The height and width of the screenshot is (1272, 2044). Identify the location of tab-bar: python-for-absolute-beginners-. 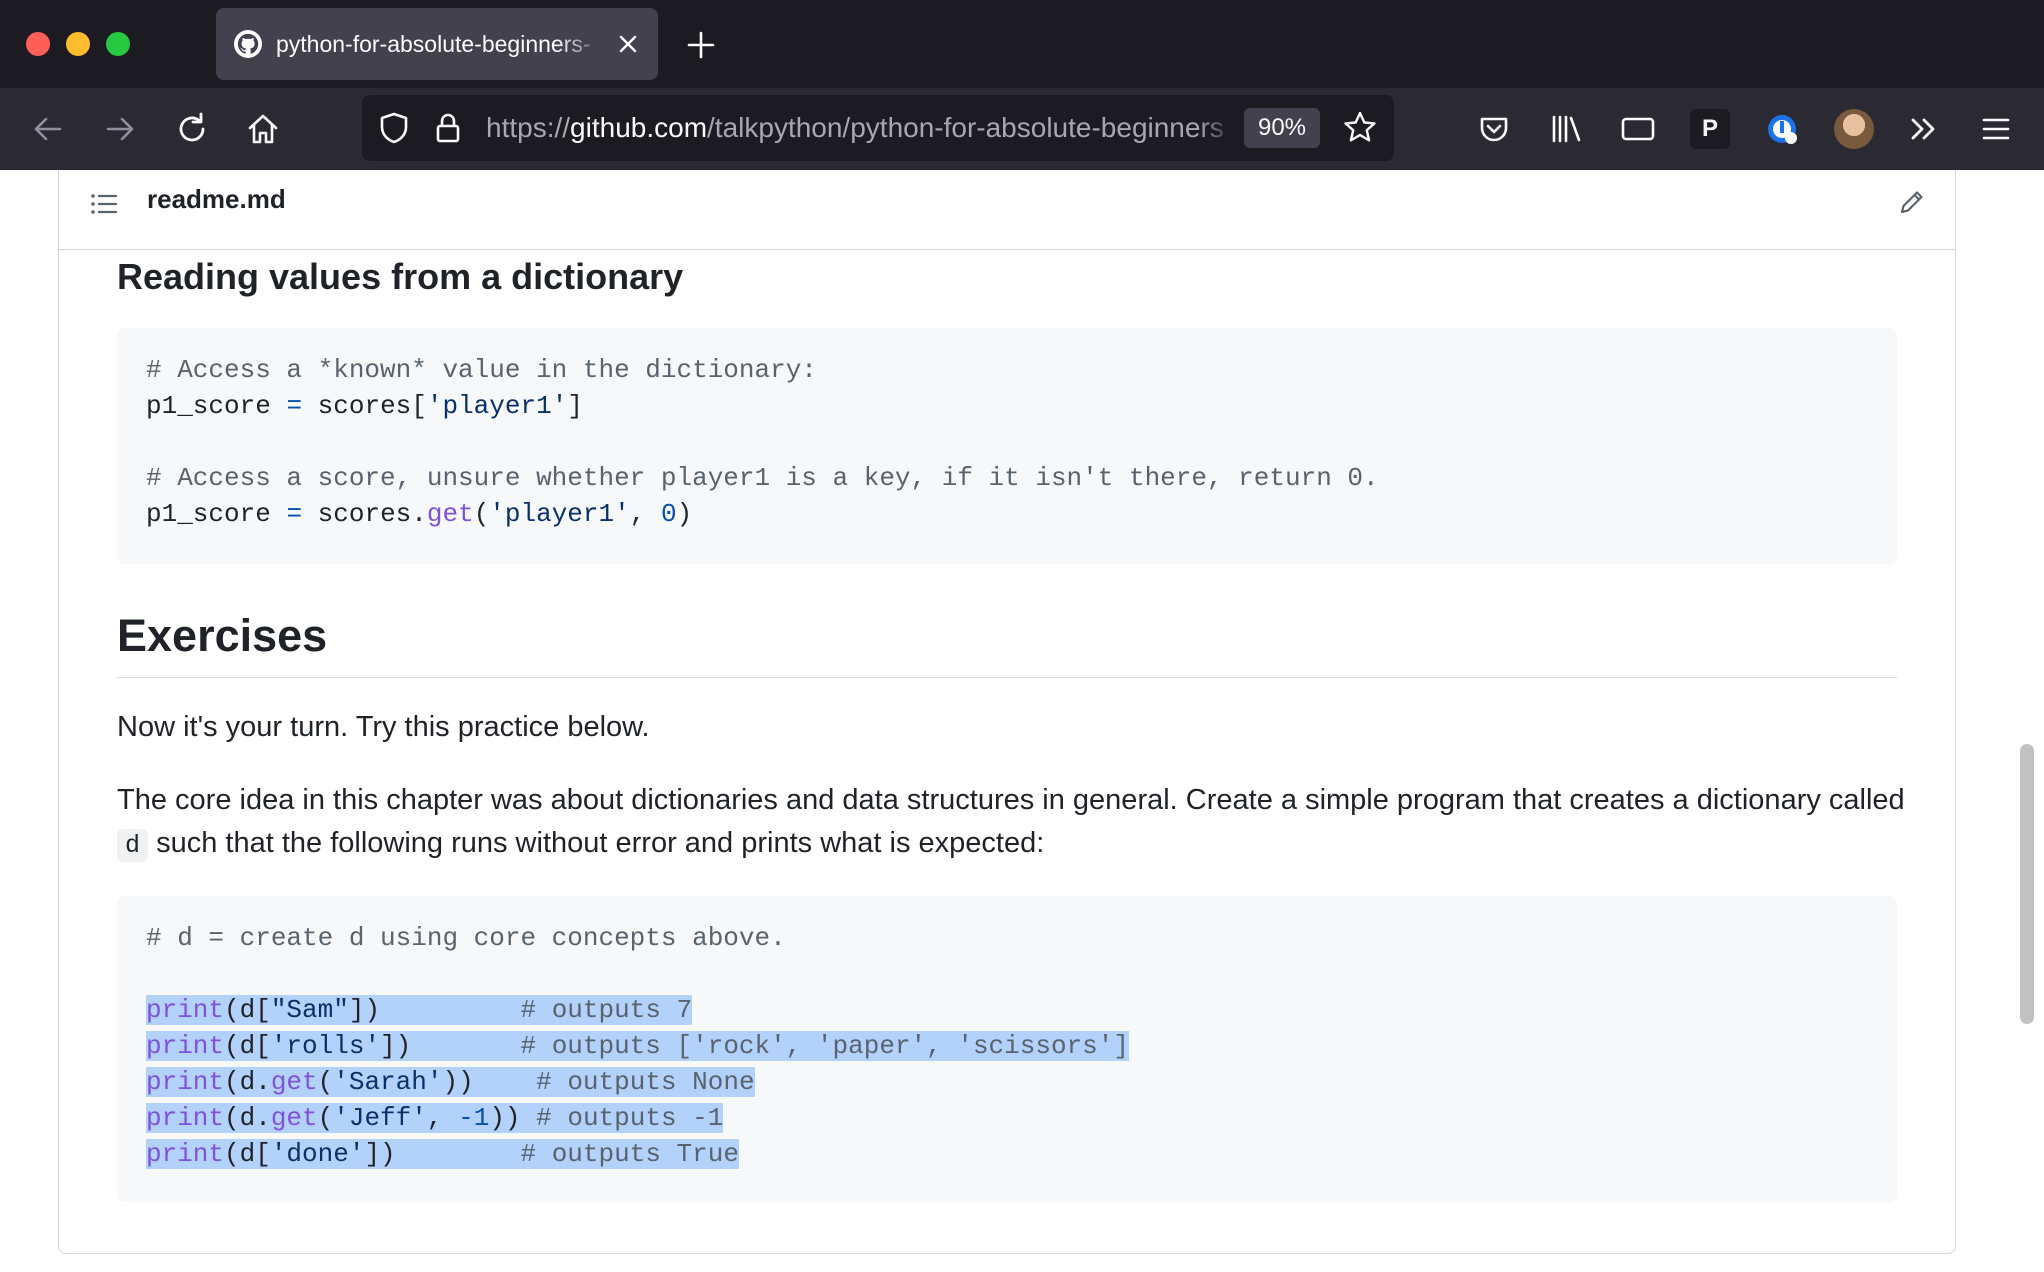
(1022, 44).